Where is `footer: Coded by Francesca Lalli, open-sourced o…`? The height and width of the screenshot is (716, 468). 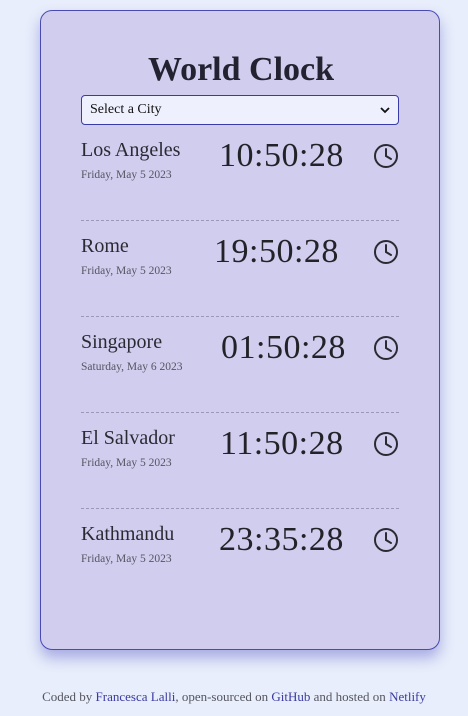 footer: Coded by Francesca Lalli, open-sourced o… is located at coordinates (234, 697).